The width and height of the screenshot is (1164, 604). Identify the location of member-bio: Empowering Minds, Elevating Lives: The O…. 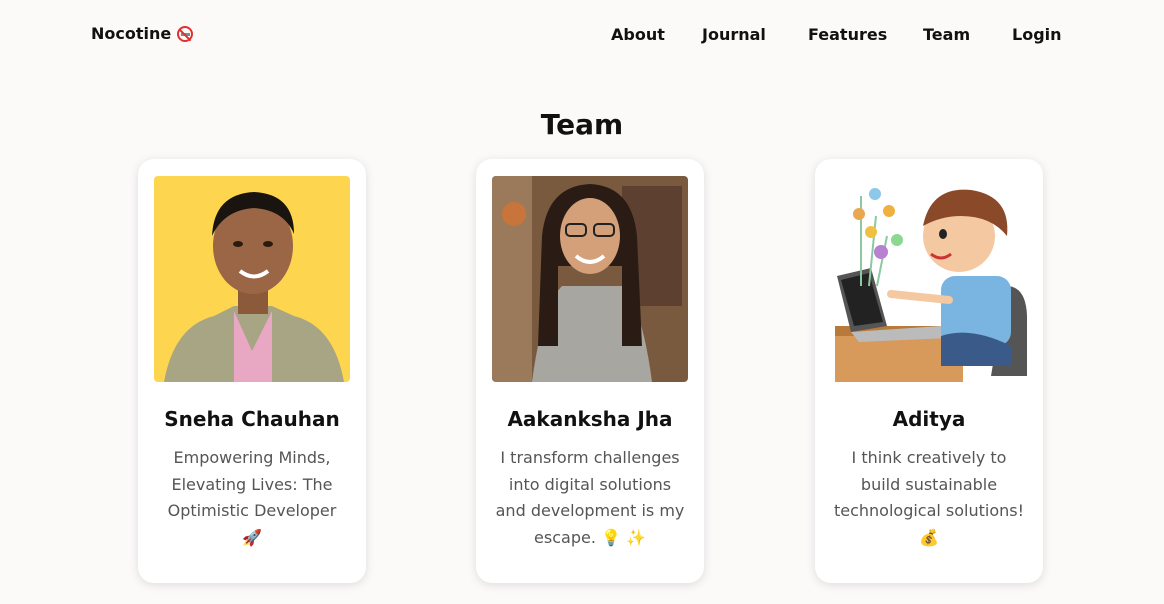
(252, 497).